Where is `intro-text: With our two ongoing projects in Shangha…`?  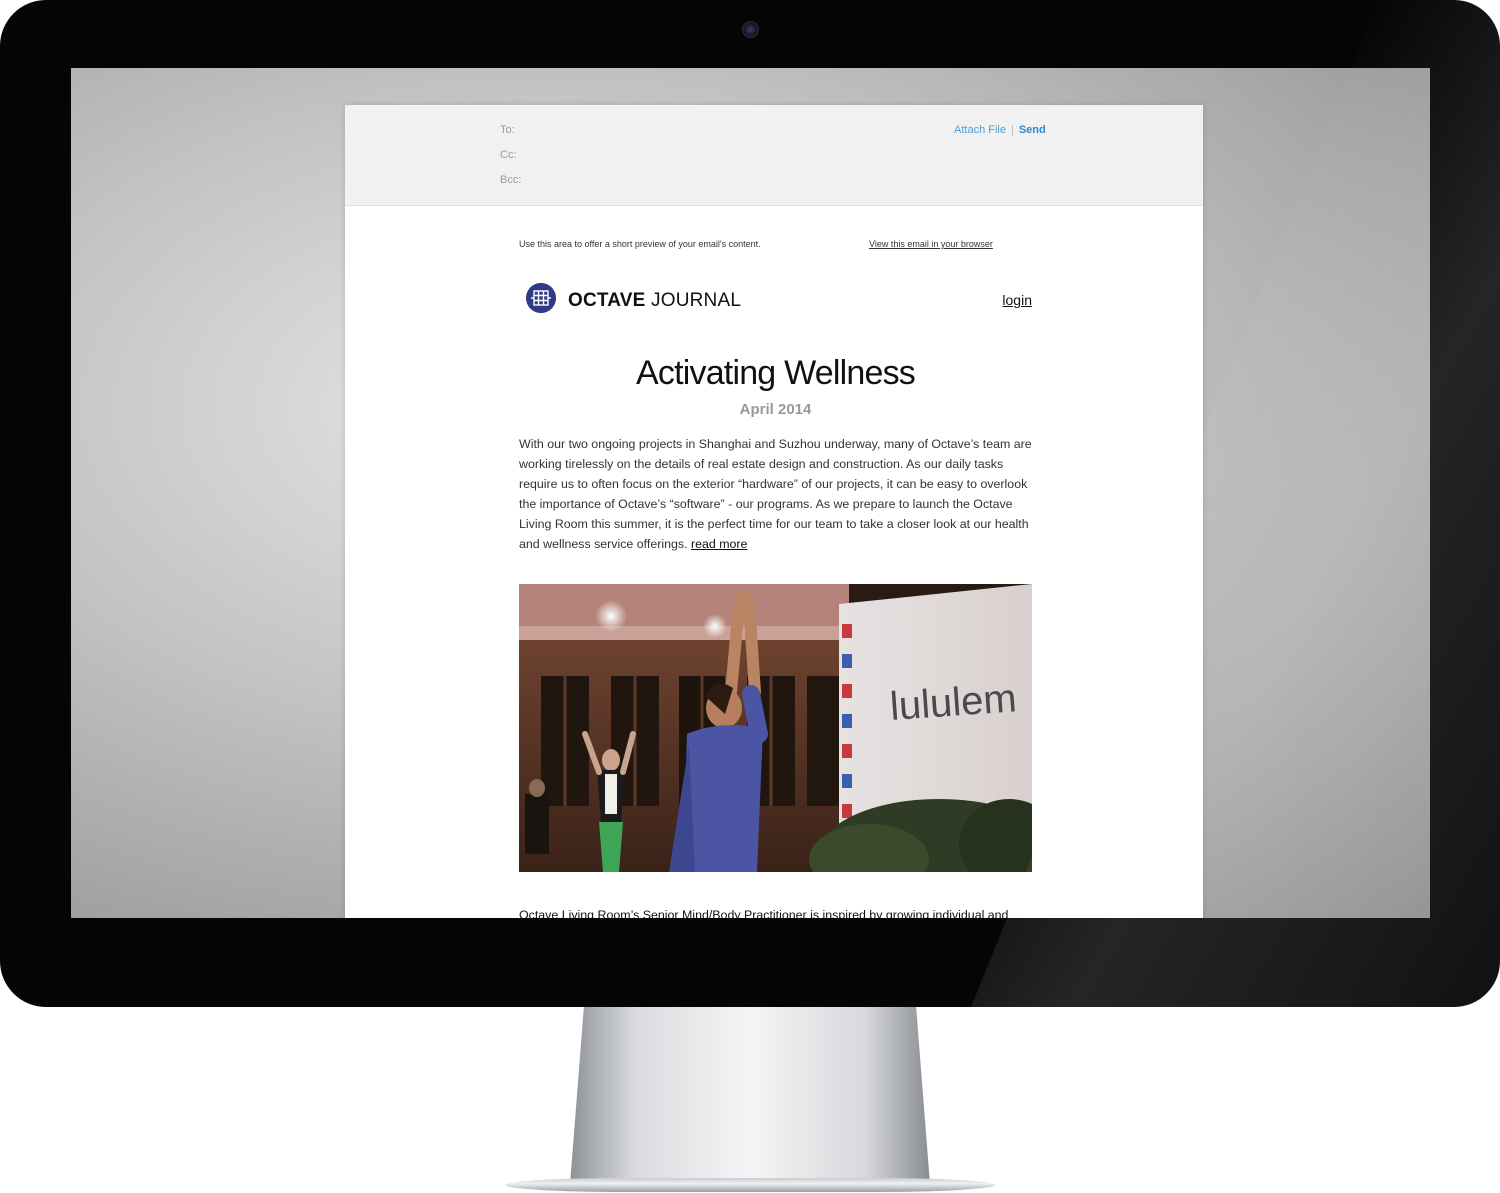 intro-text: With our two ongoing projects in Shangha… is located at coordinates (775, 494).